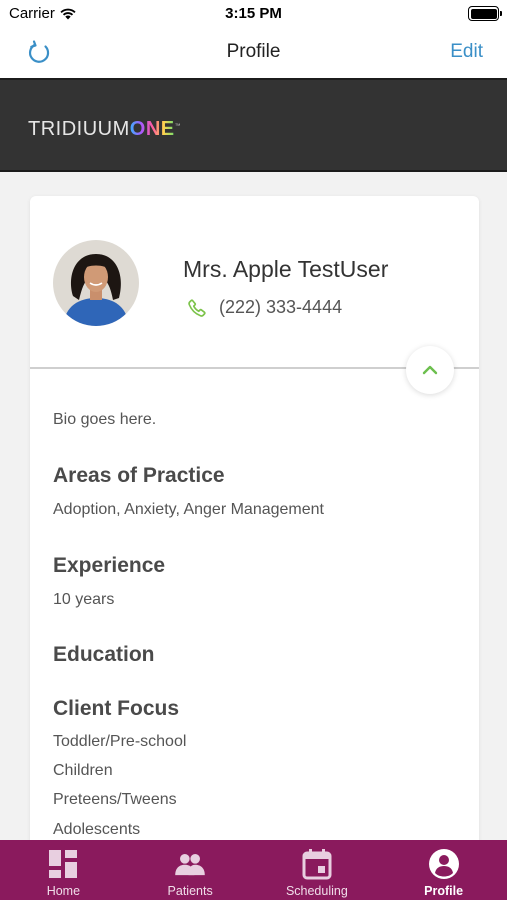 Image resolution: width=507 pixels, height=900 pixels. I want to click on phone-icon, so click(197, 307).